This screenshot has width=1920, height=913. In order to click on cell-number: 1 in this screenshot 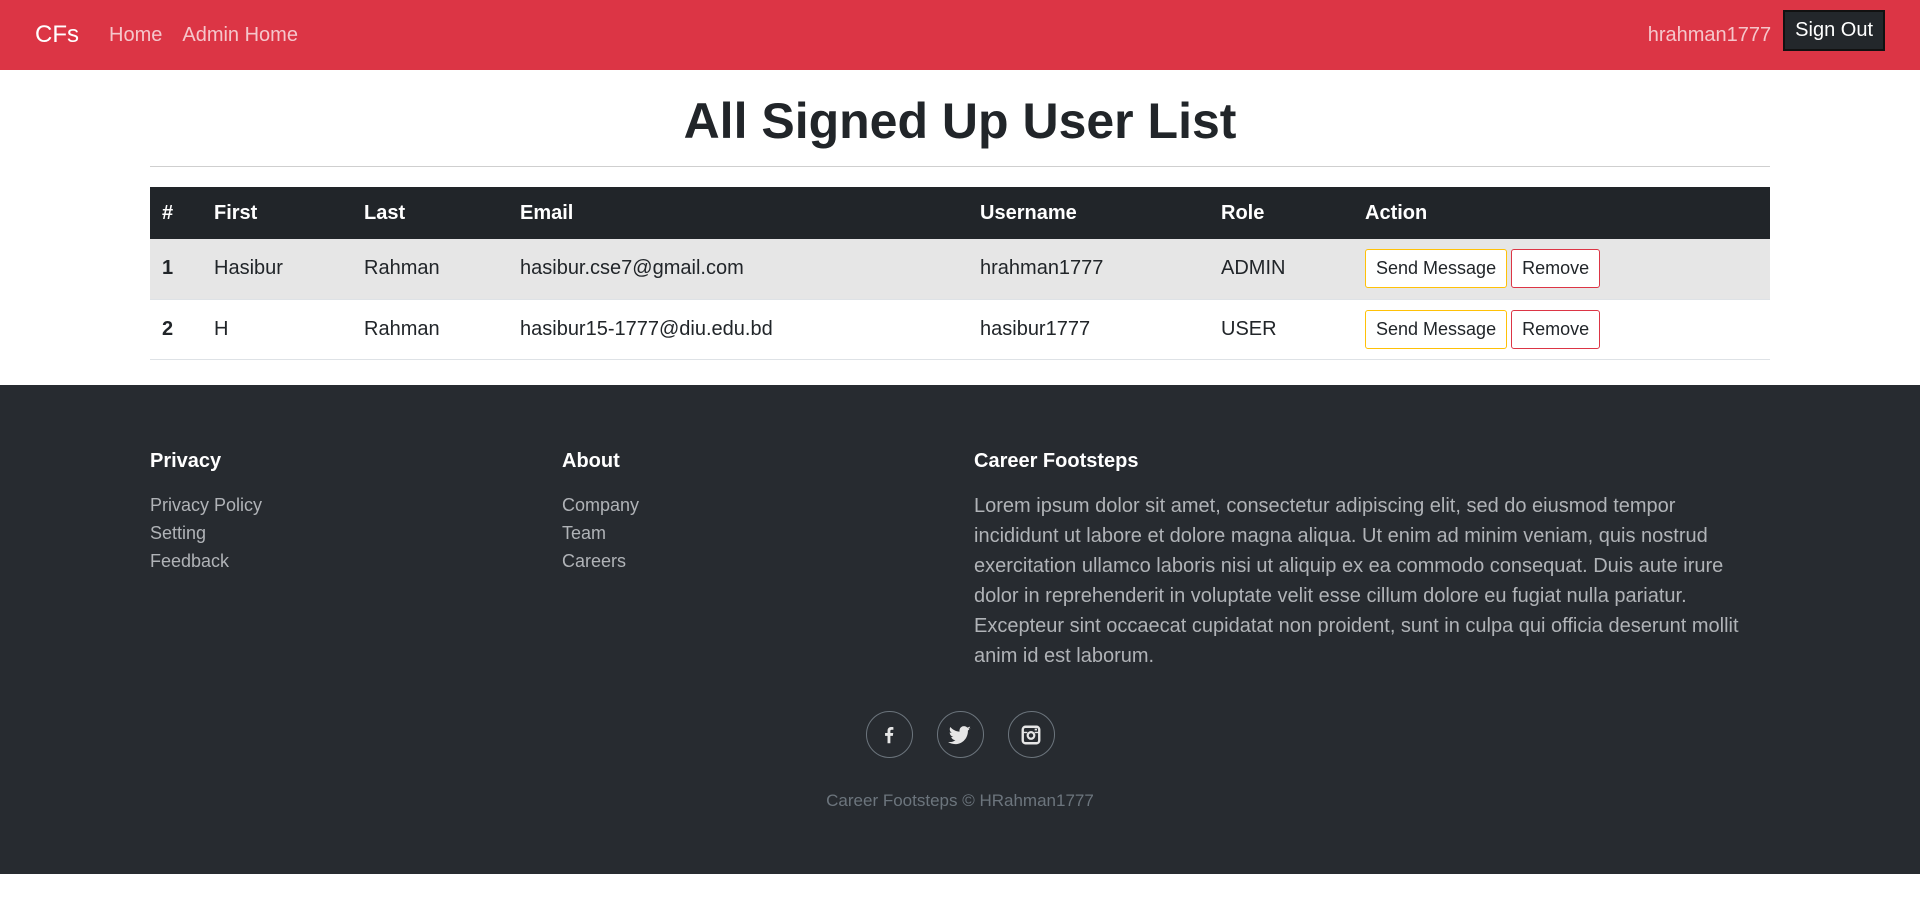, I will do `click(176, 269)`.